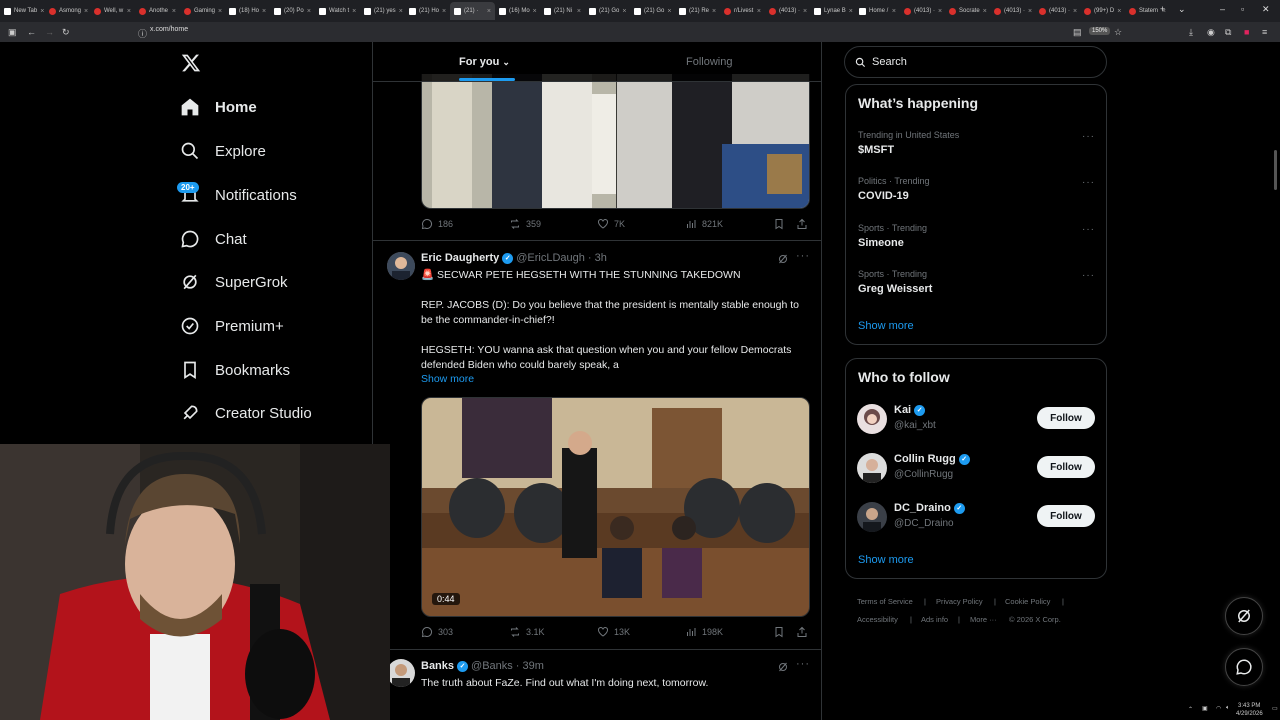 This screenshot has width=1280, height=720. Describe the element at coordinates (1027, 601) in the screenshot. I see `footer-link-cookie: Cookie Policy` at that location.